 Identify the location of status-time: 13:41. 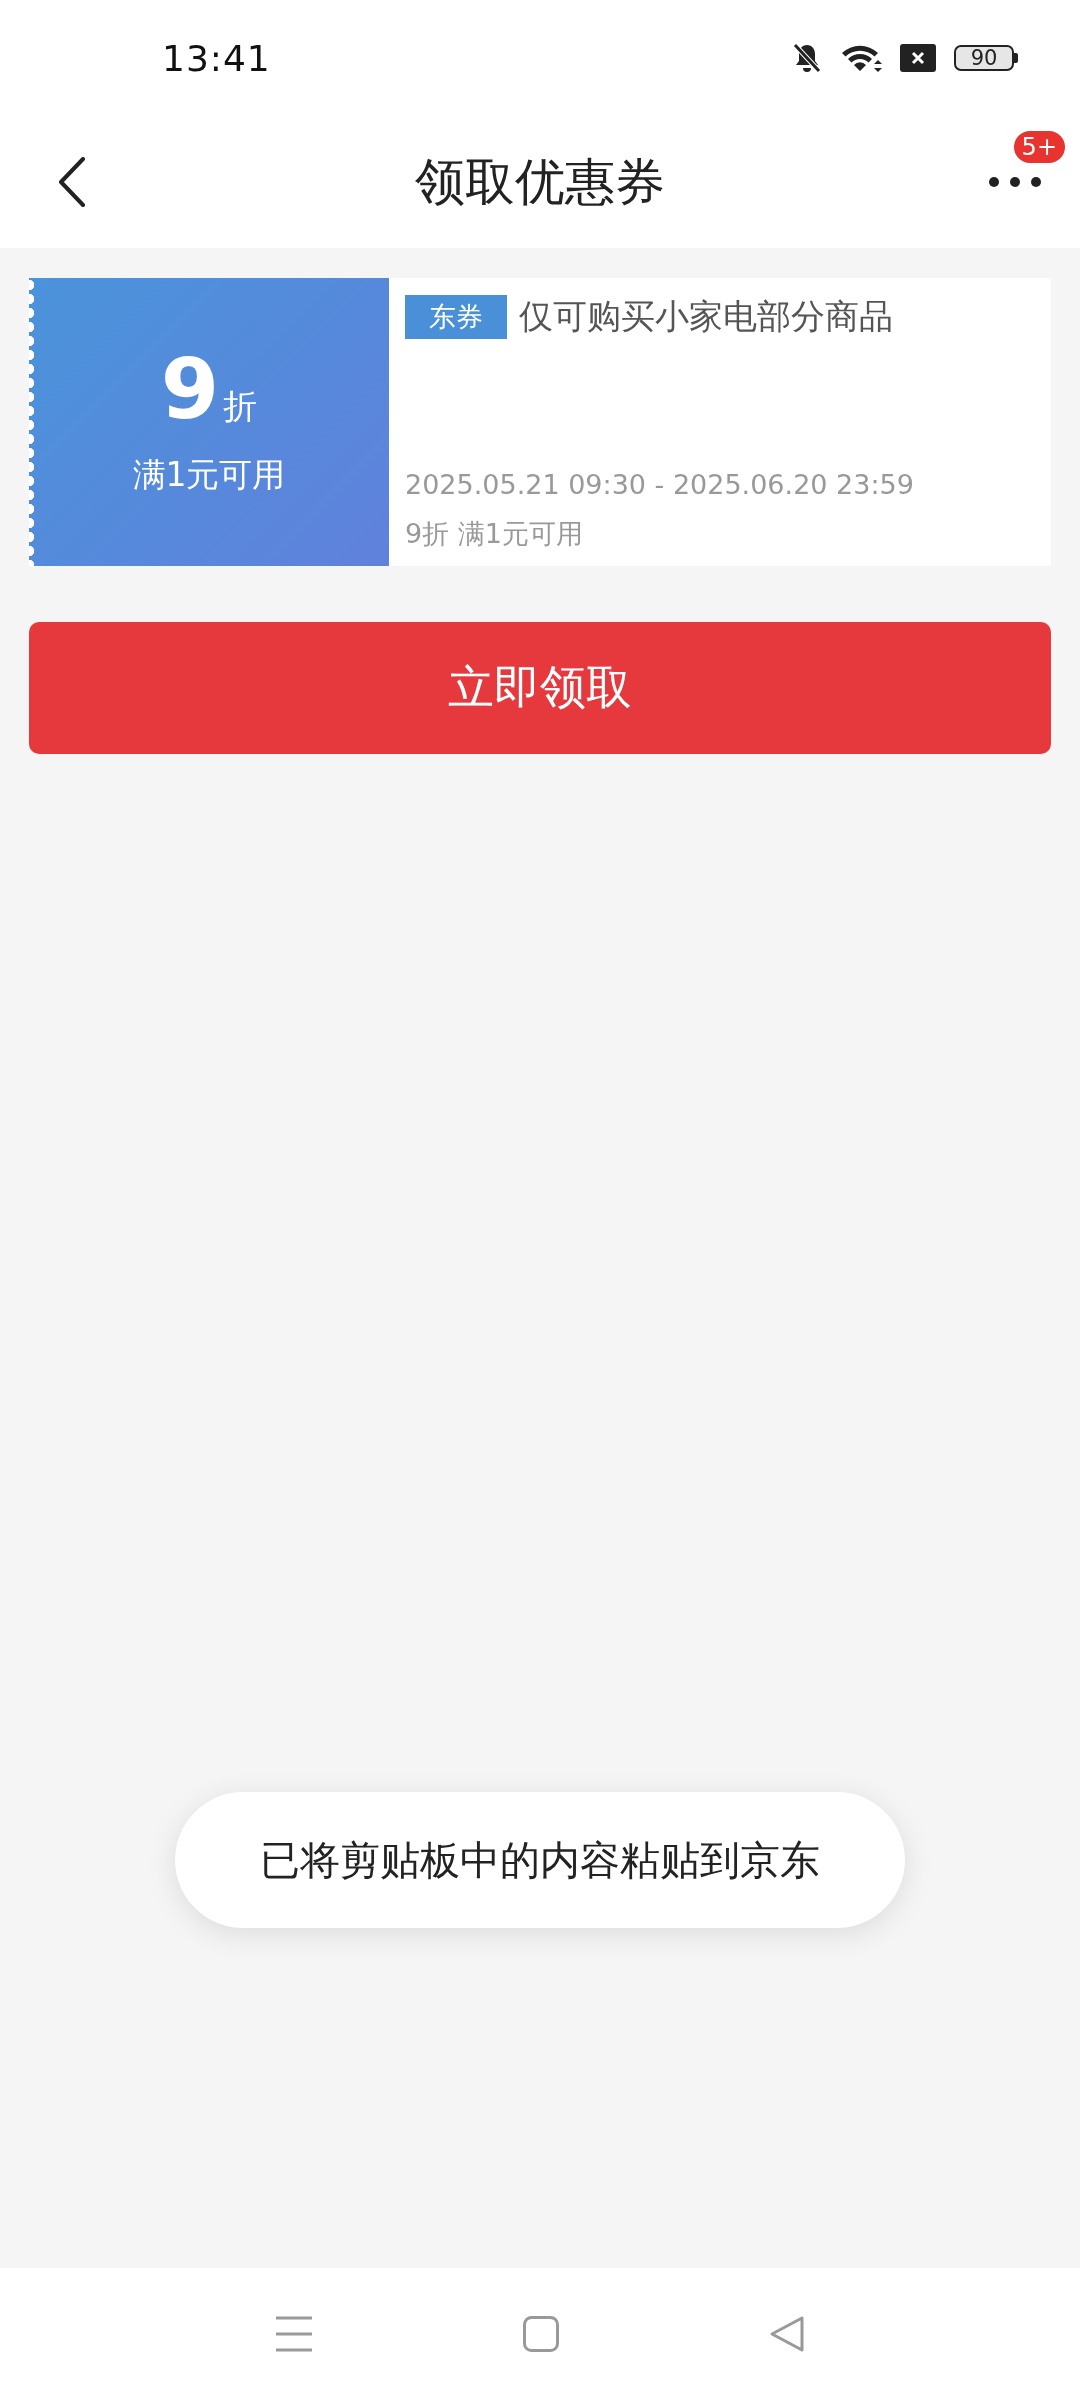
(217, 58).